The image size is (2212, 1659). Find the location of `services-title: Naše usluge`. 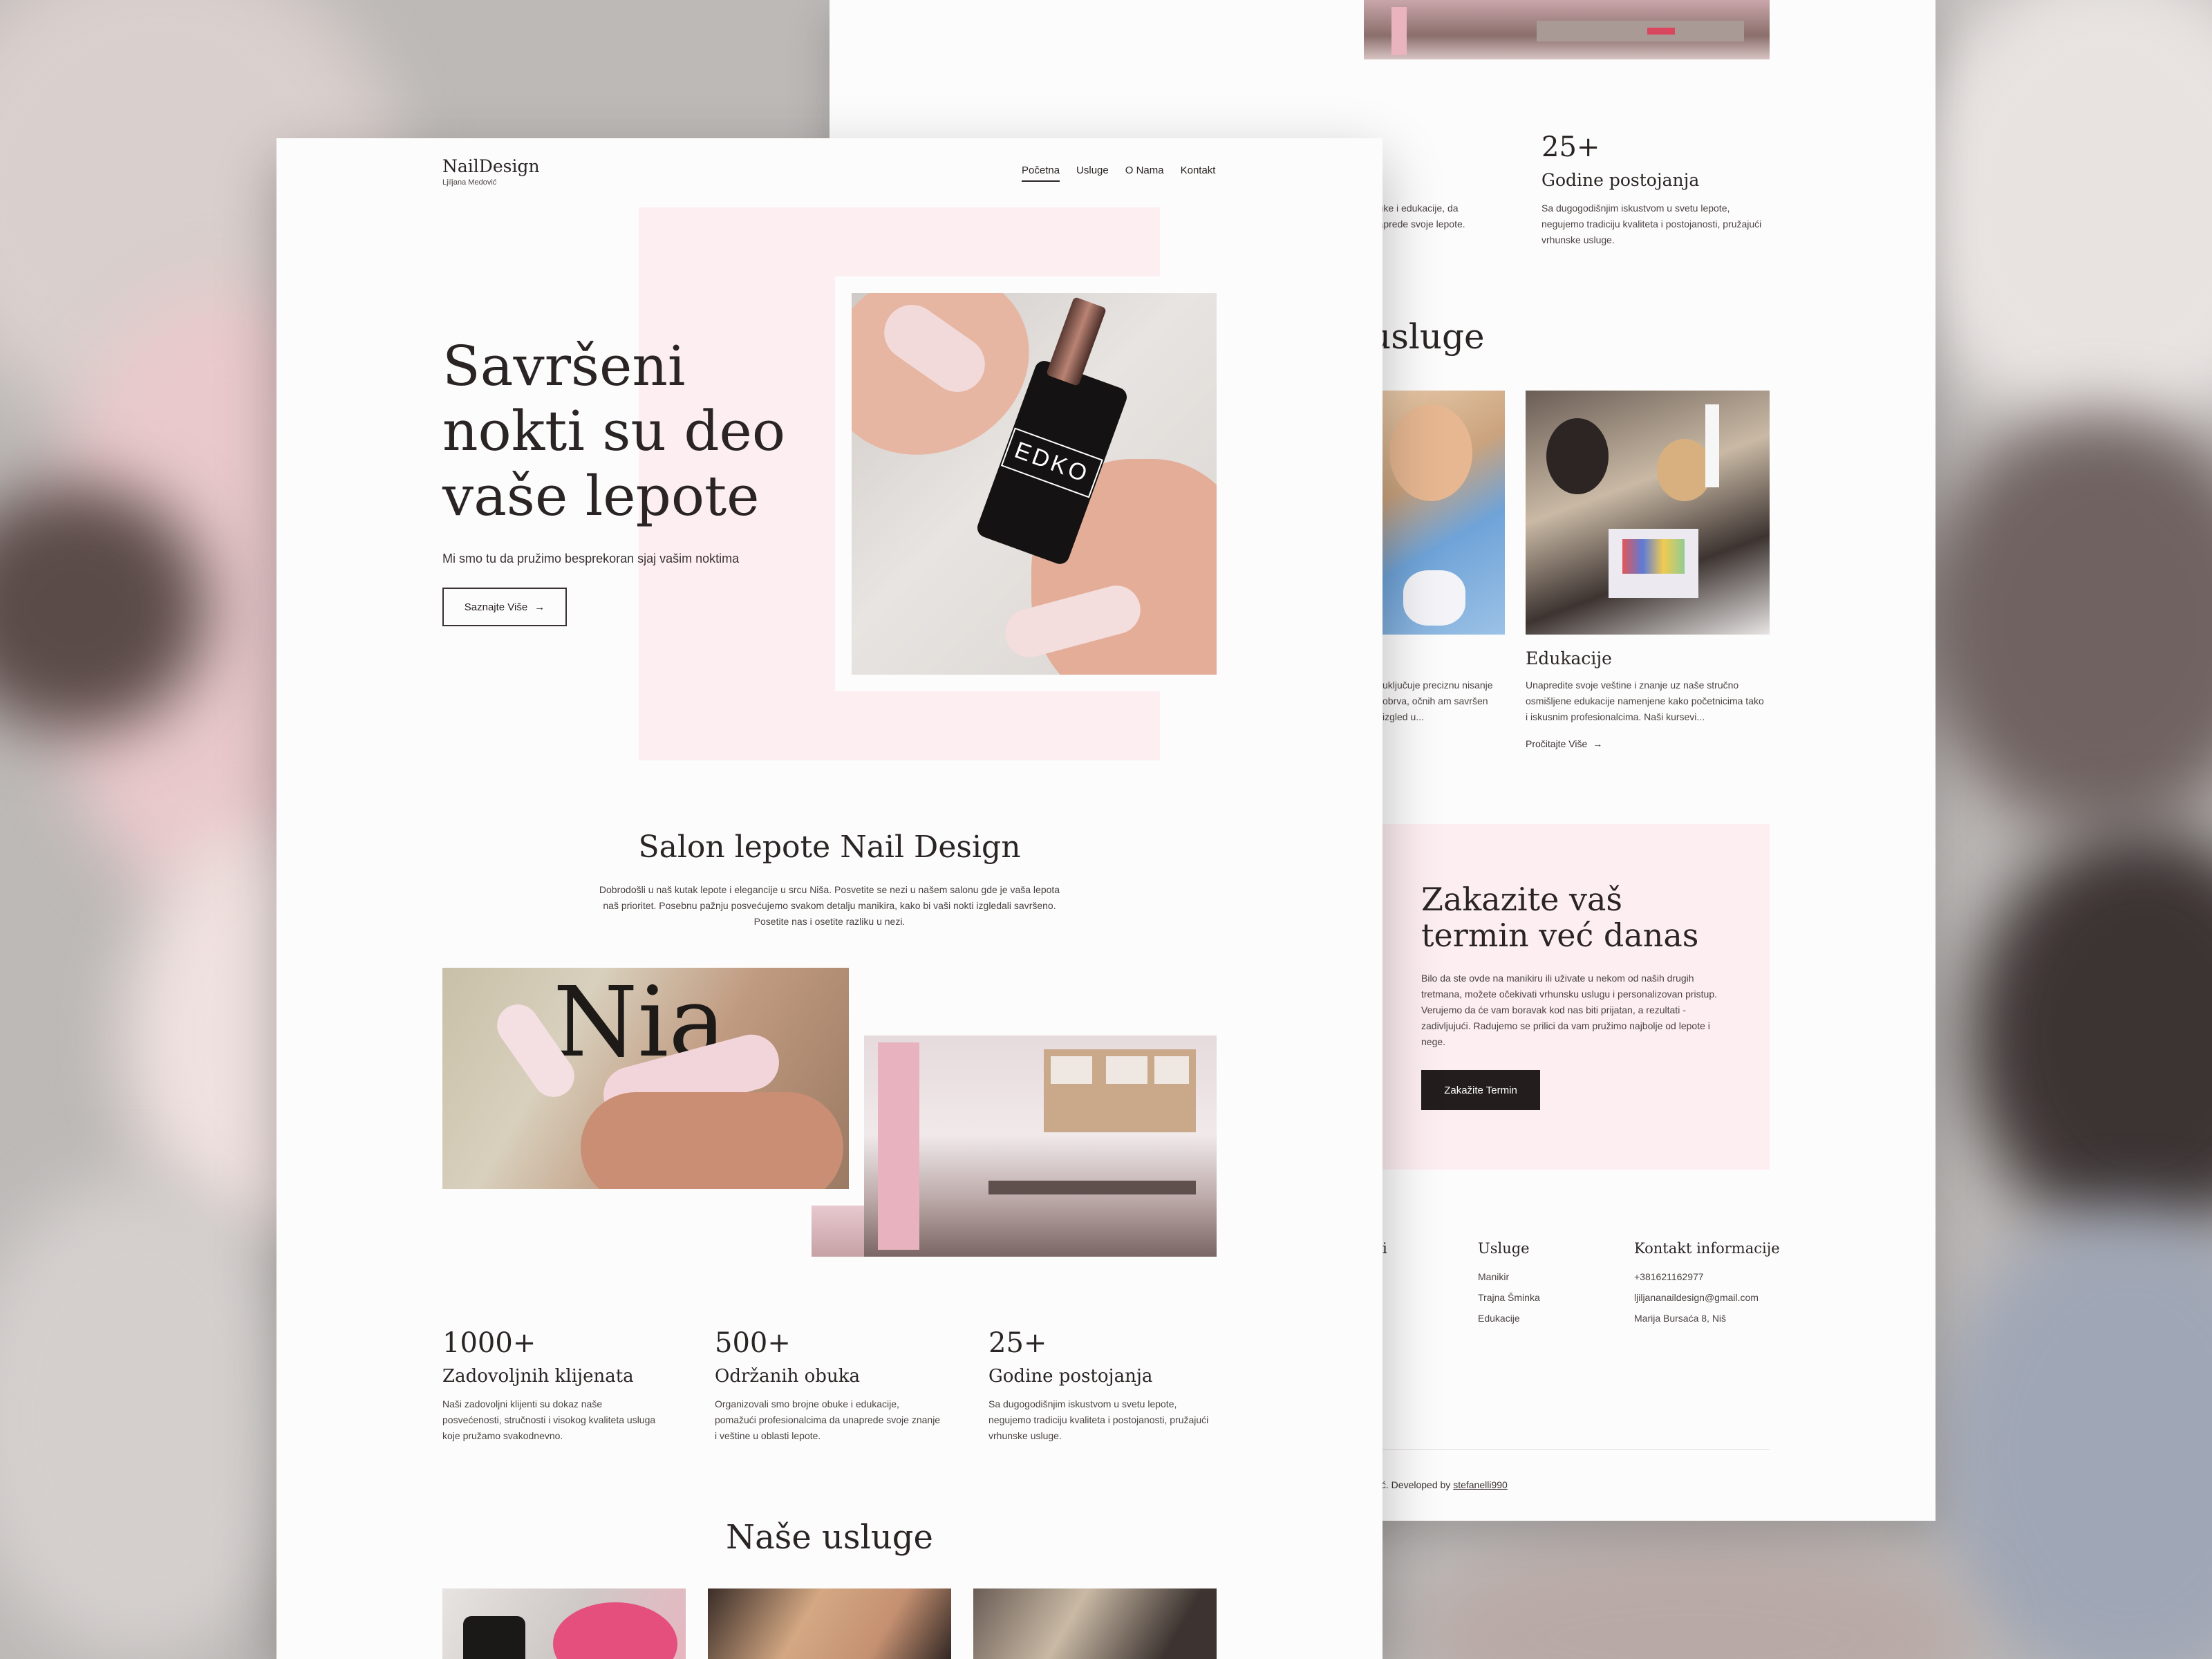

services-title: Naše usluge is located at coordinates (829, 1537).